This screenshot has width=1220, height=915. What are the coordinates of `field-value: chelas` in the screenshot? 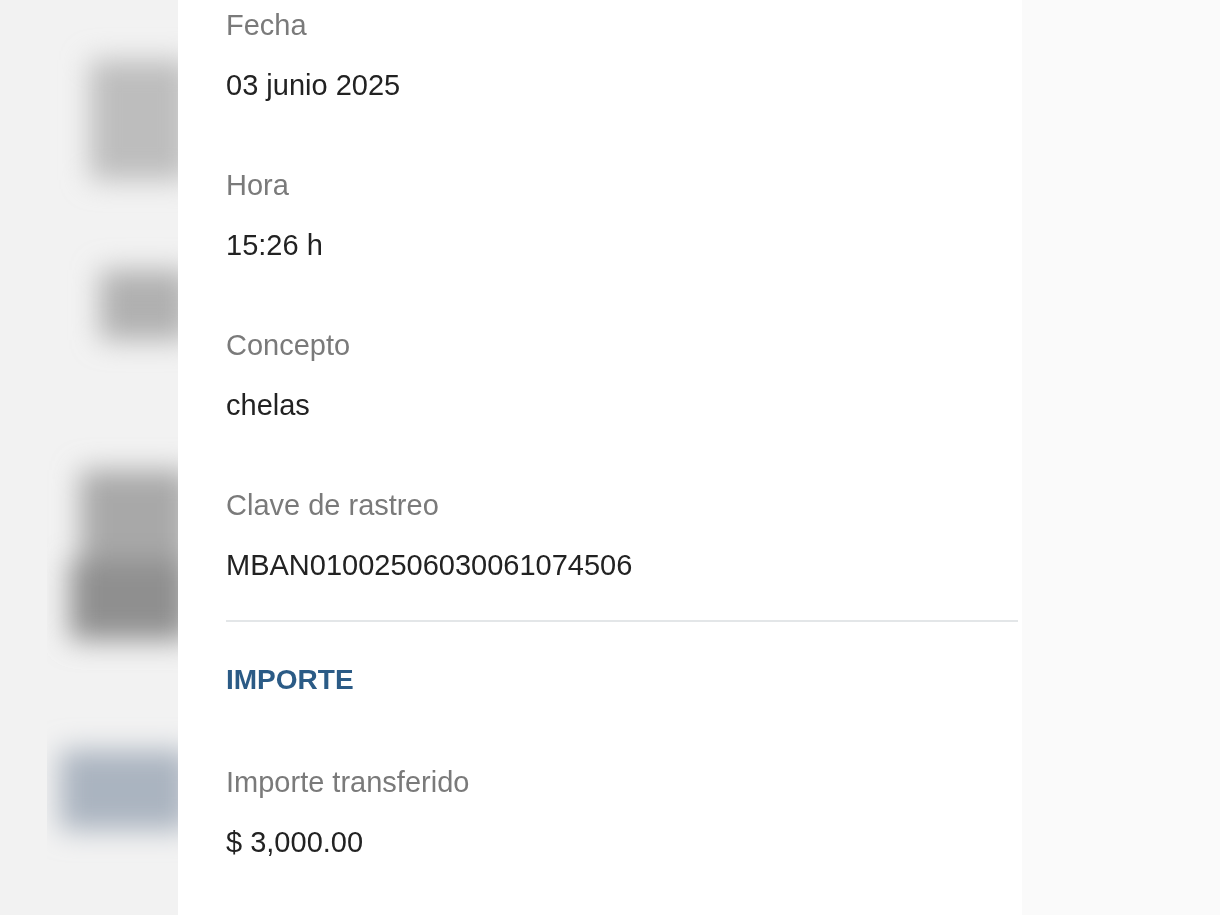 It's located at (268, 405).